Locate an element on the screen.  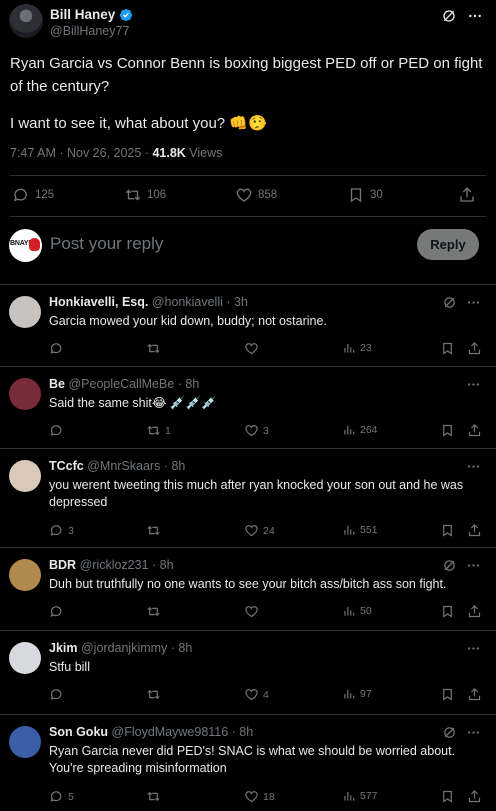
reply-button: Reply is located at coordinates (448, 244).